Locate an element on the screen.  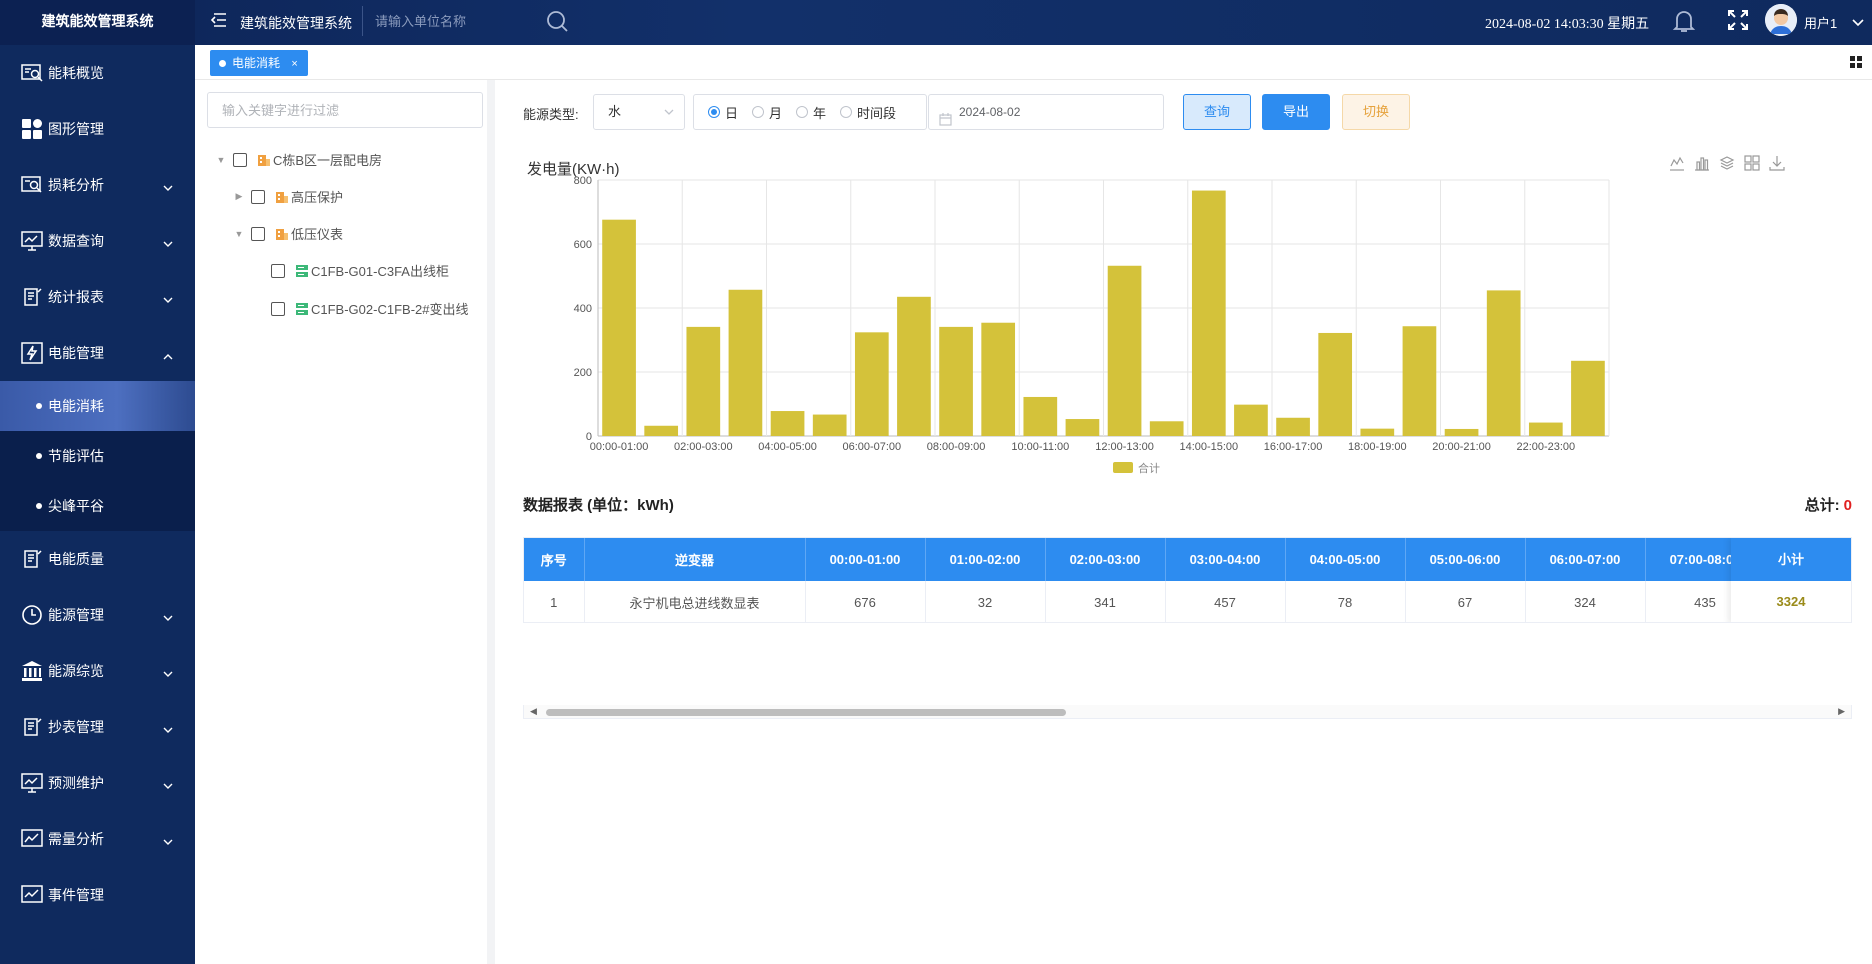
subtotal-column: 小计 3324 is located at coordinates (1791, 580).